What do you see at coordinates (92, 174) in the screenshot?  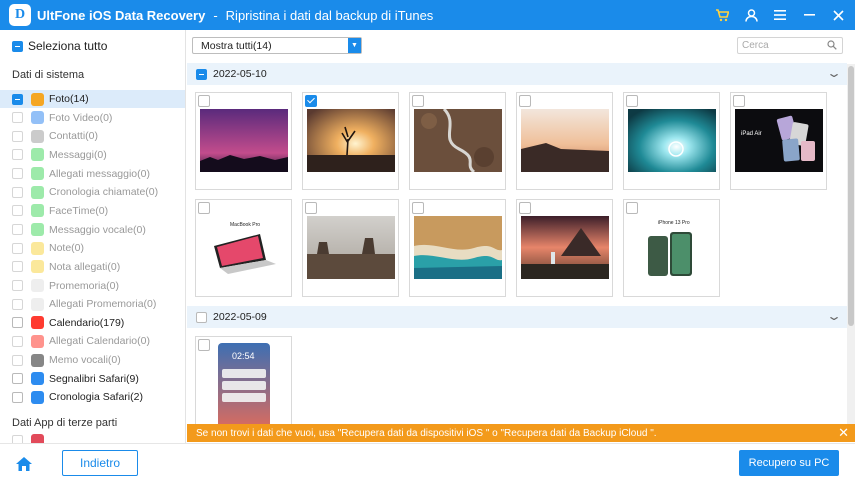 I see `sidebar-item: Allegati messaggio(0)` at bounding box center [92, 174].